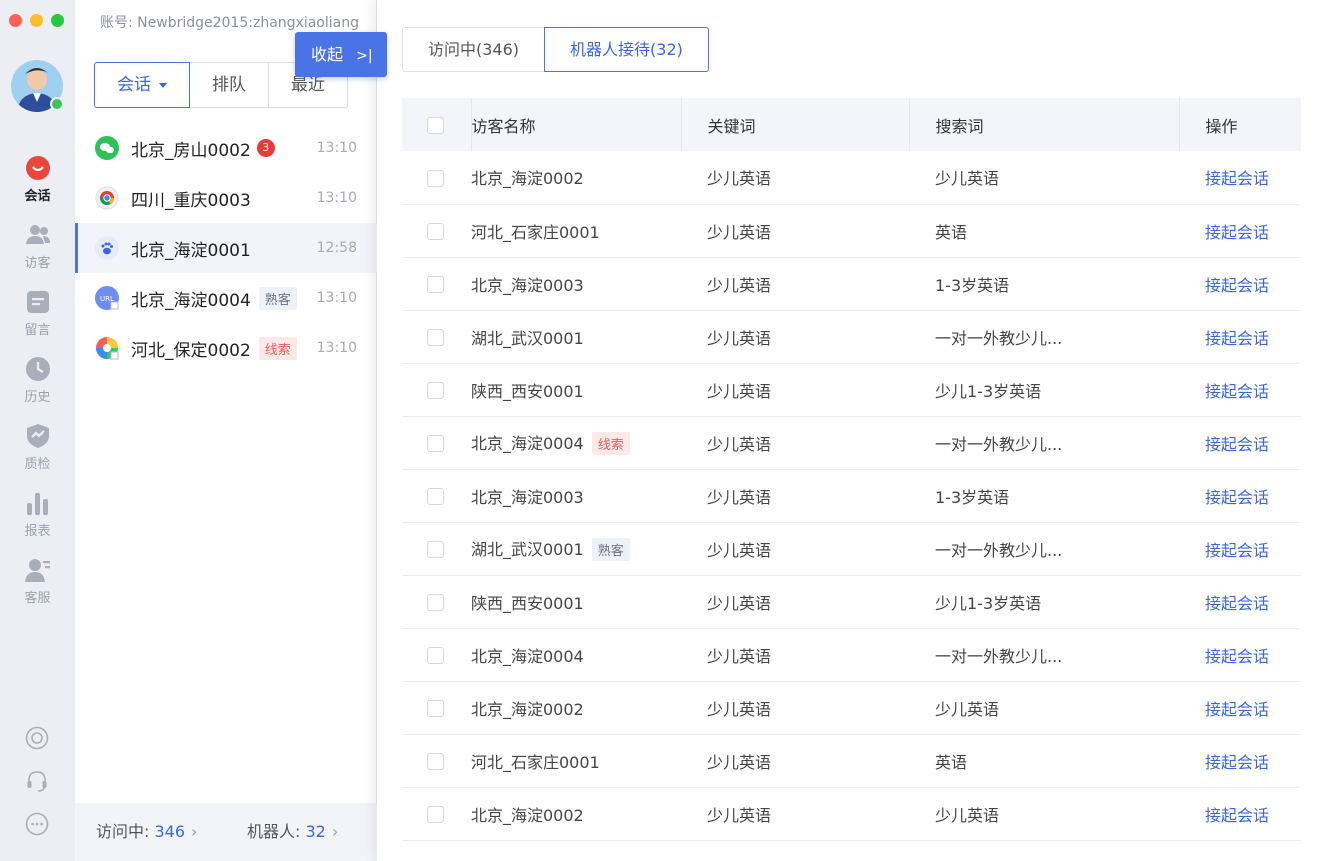  Describe the element at coordinates (37, 598) in the screenshot. I see `sidebar-item-label: 客服` at that location.